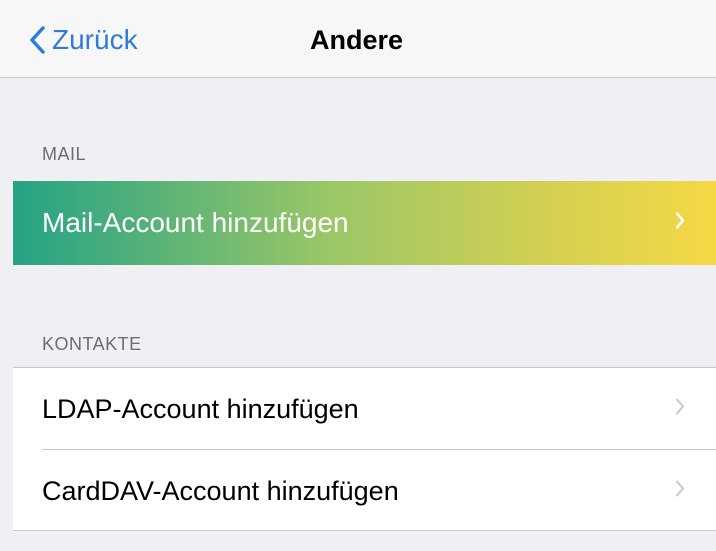  Describe the element at coordinates (37, 40) in the screenshot. I see `chevron-left-icon` at that location.